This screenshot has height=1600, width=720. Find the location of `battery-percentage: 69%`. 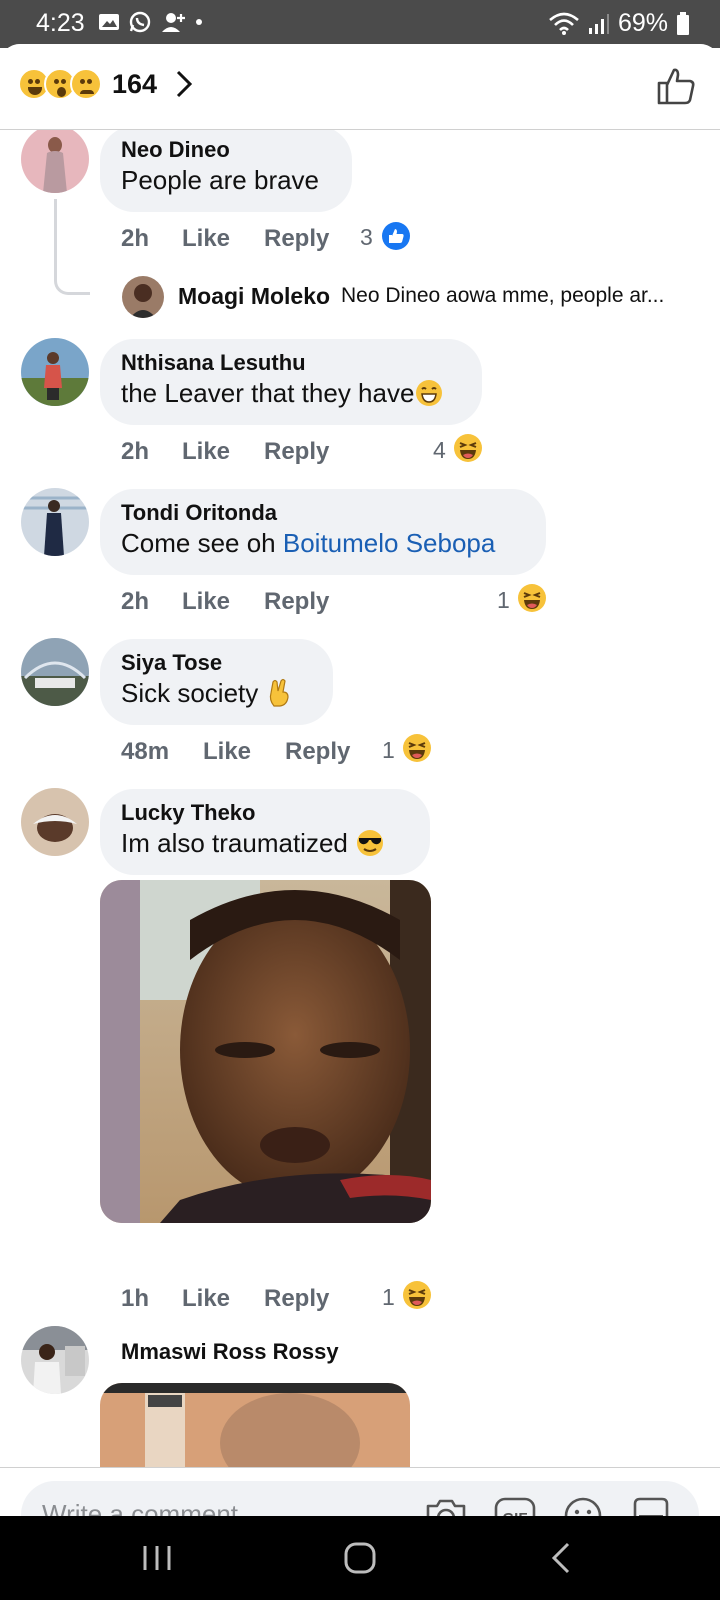

battery-percentage: 69% is located at coordinates (642, 23).